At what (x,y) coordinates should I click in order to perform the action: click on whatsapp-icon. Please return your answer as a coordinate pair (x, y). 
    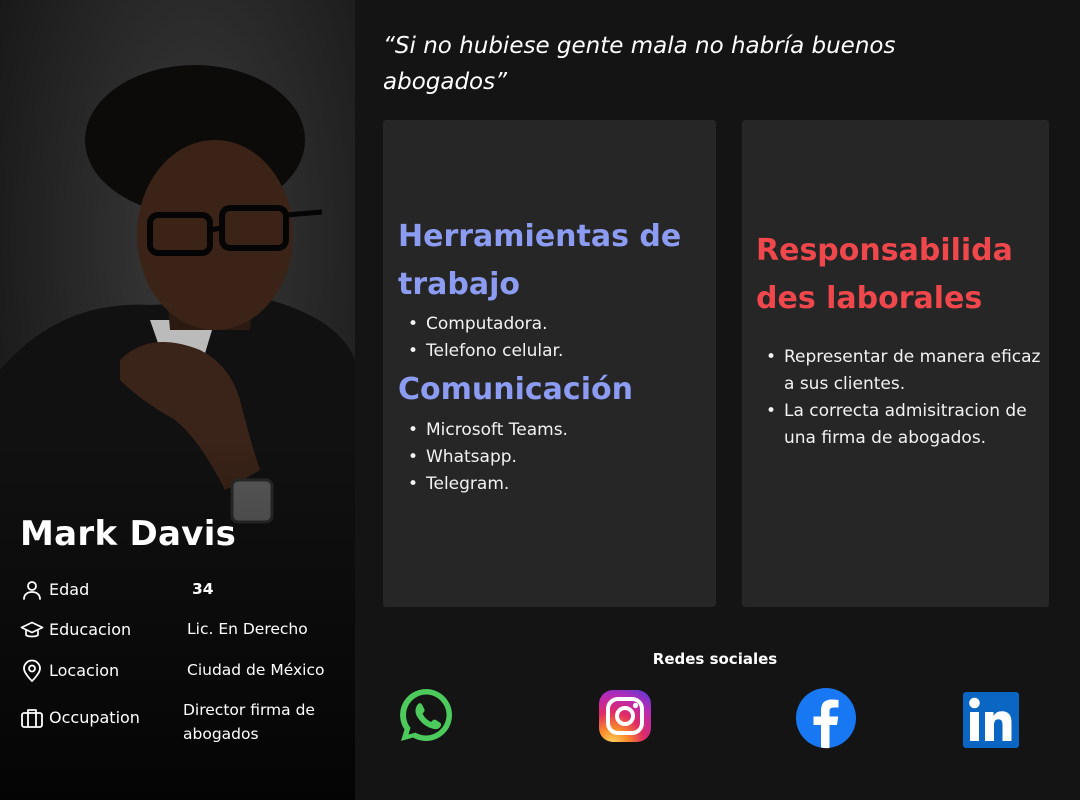
    Looking at the image, I should click on (426, 715).